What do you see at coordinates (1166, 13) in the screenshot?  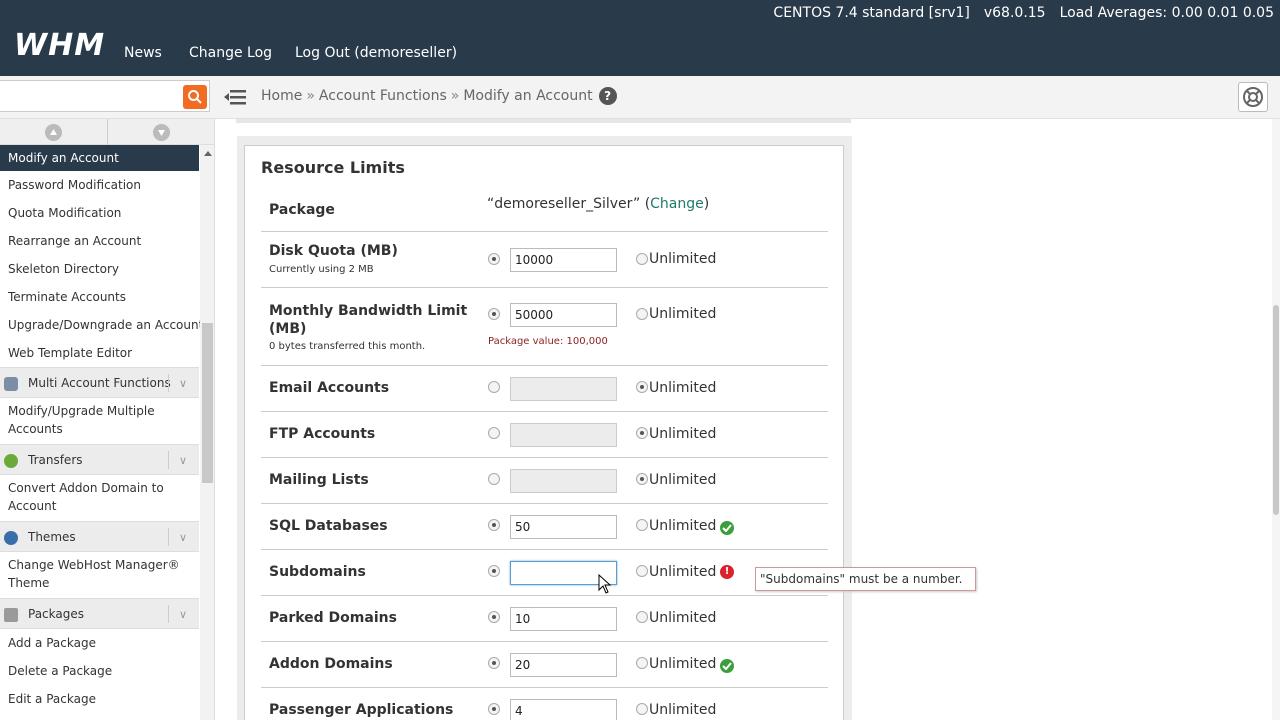 I see `load-averages: Load Averages: 0.00 0.01 0.05` at bounding box center [1166, 13].